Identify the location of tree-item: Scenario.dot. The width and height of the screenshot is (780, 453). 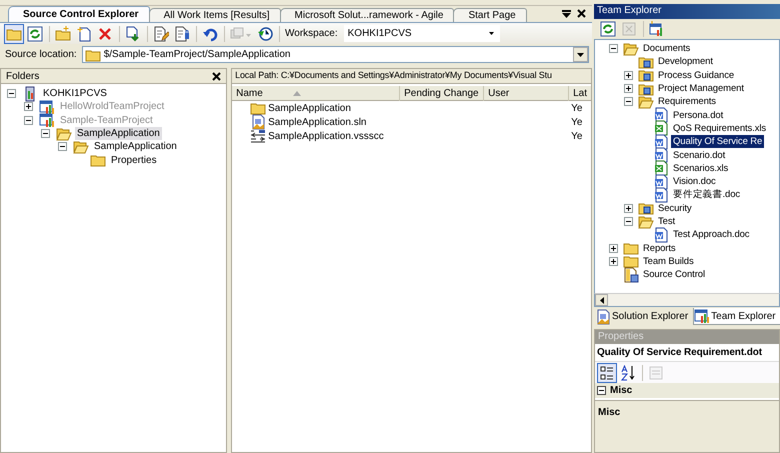
(699, 155).